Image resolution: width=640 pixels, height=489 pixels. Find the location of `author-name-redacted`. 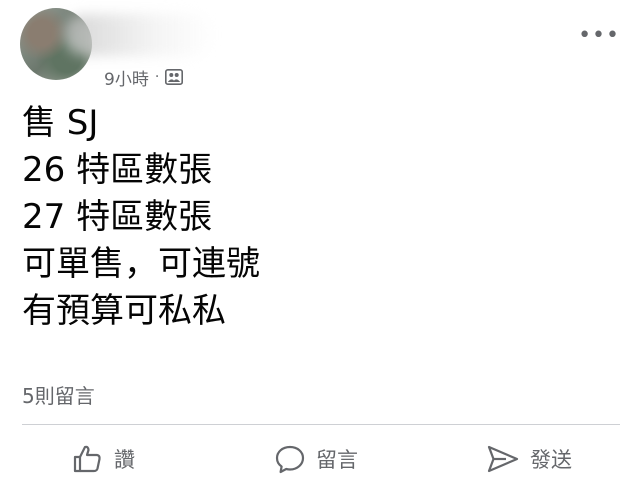

author-name-redacted is located at coordinates (139, 35).